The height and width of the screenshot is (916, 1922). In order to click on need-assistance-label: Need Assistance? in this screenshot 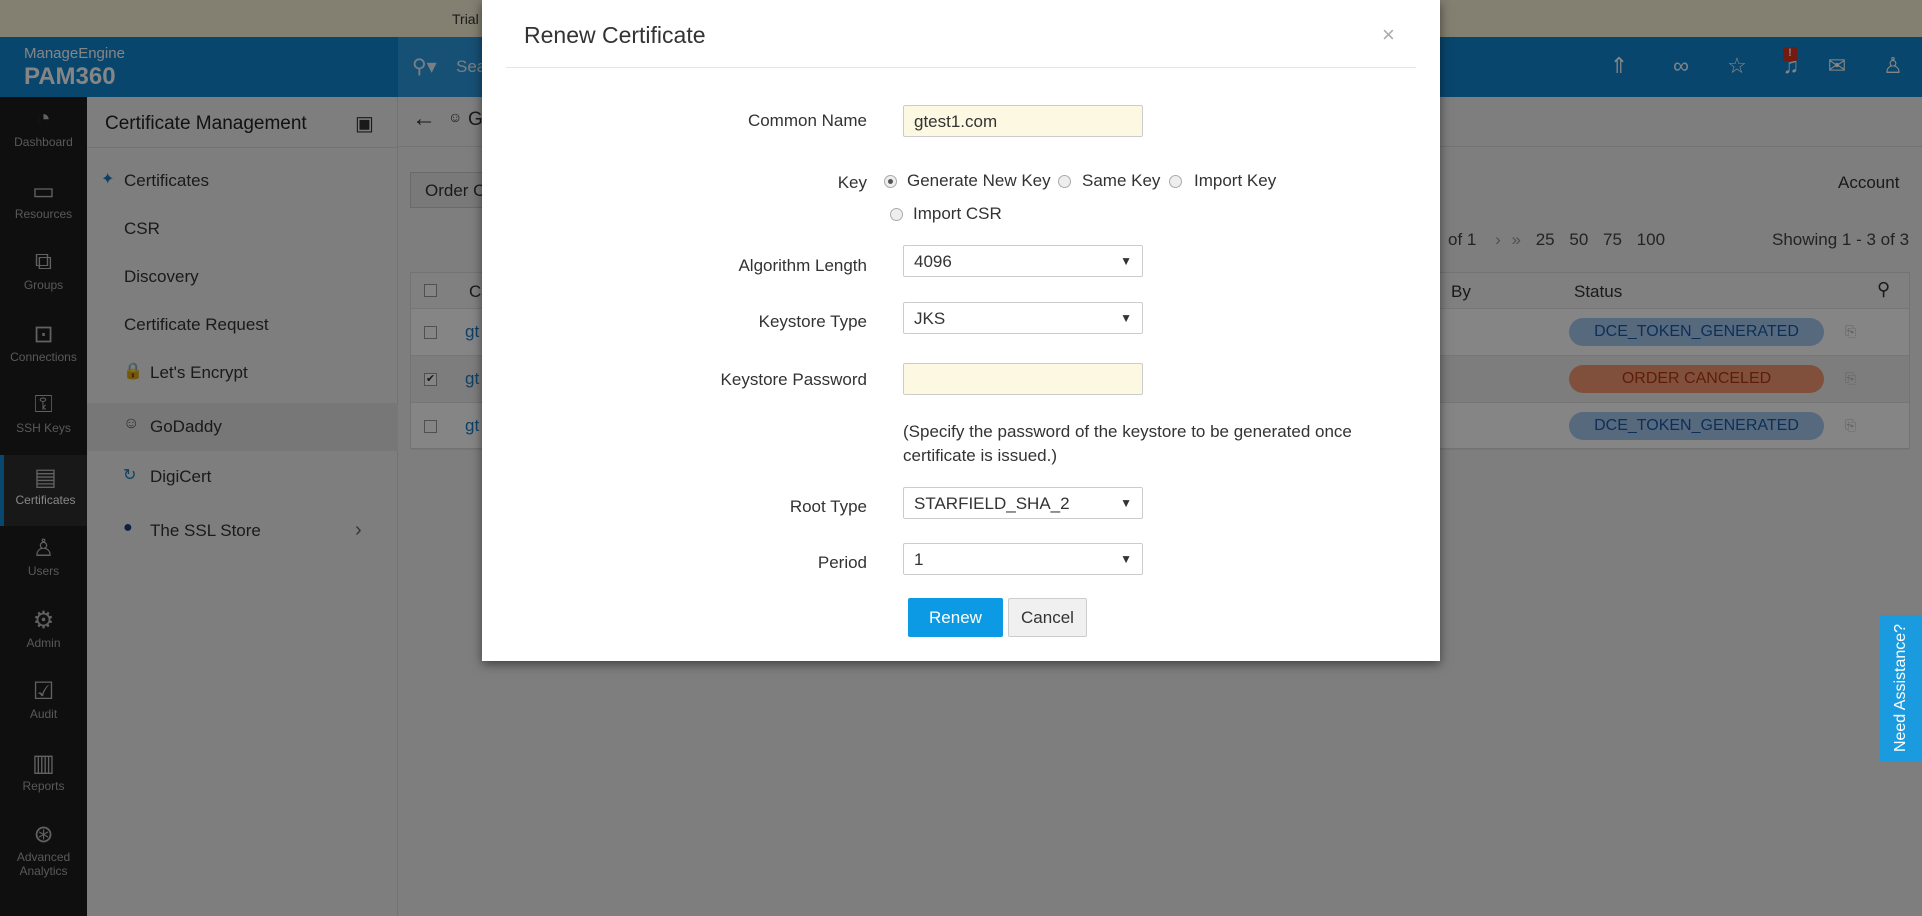, I will do `click(1900, 688)`.